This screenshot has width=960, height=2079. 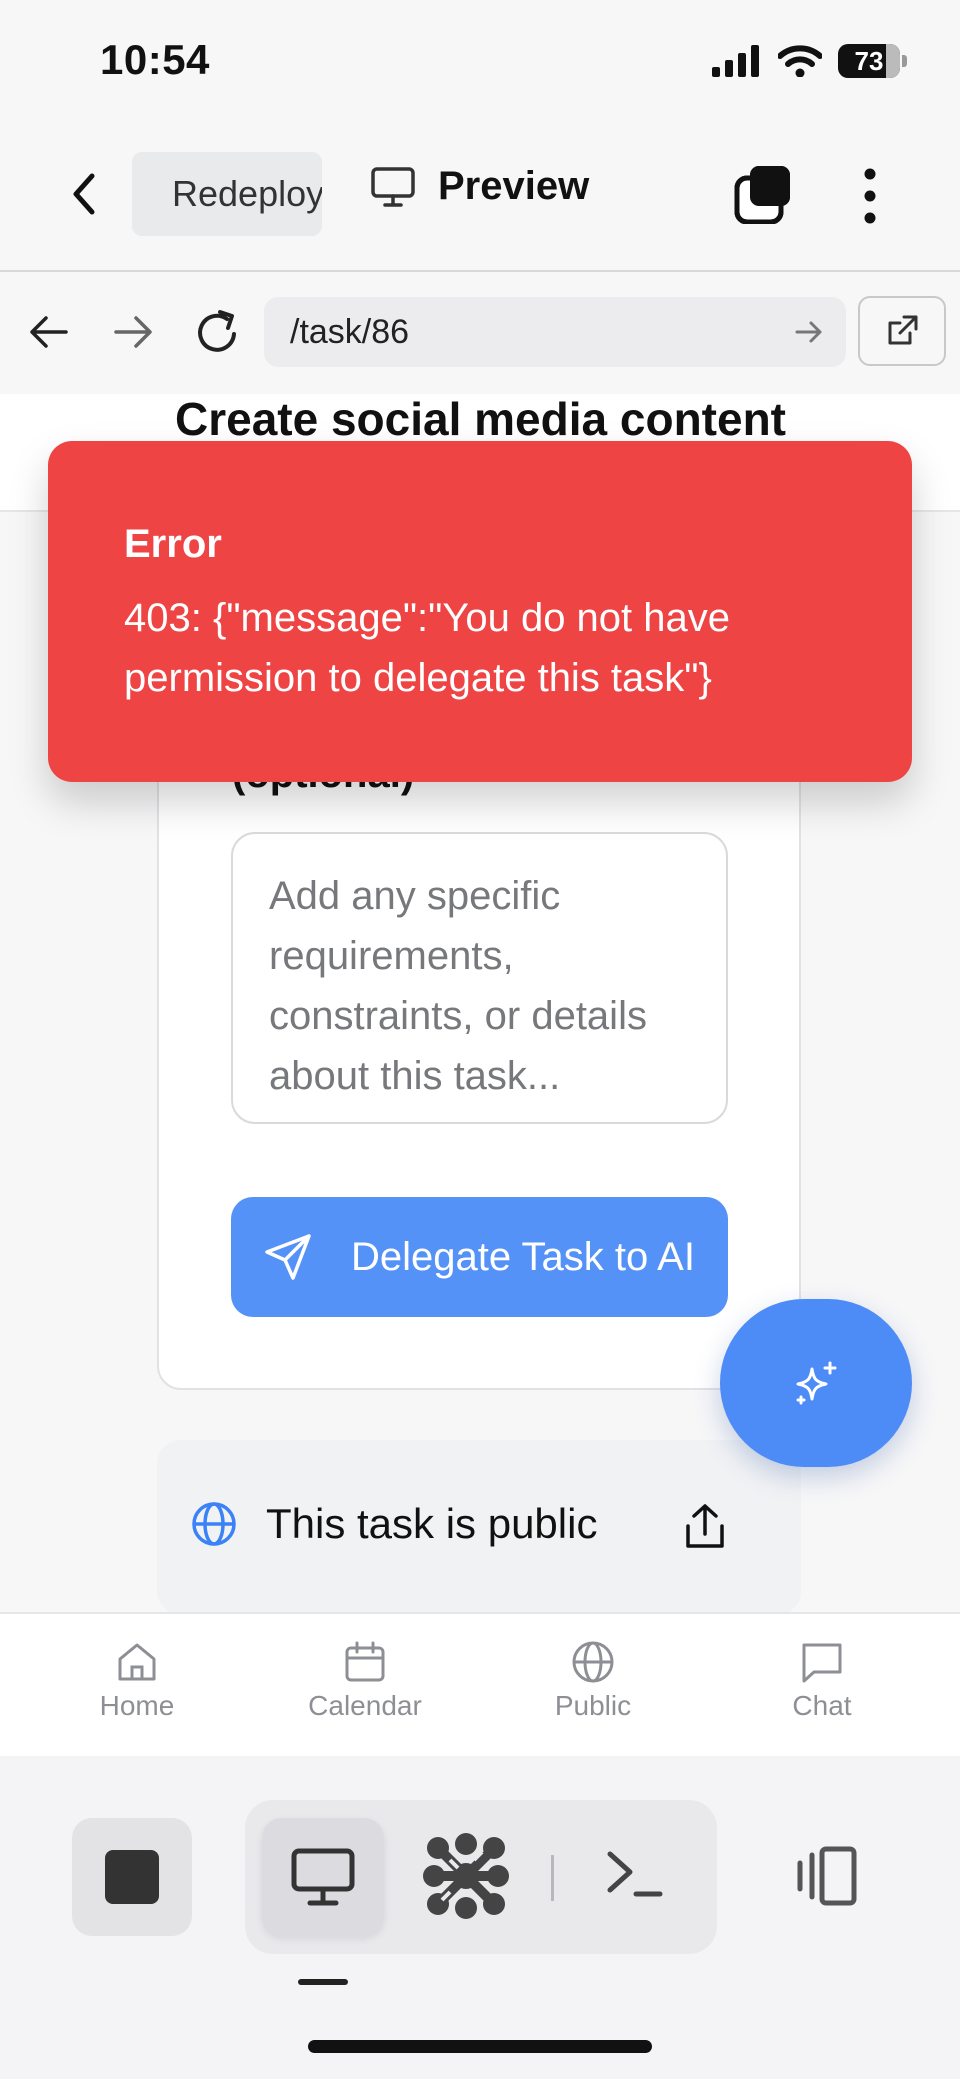 I want to click on arrow-left-icon, so click(x=49, y=332).